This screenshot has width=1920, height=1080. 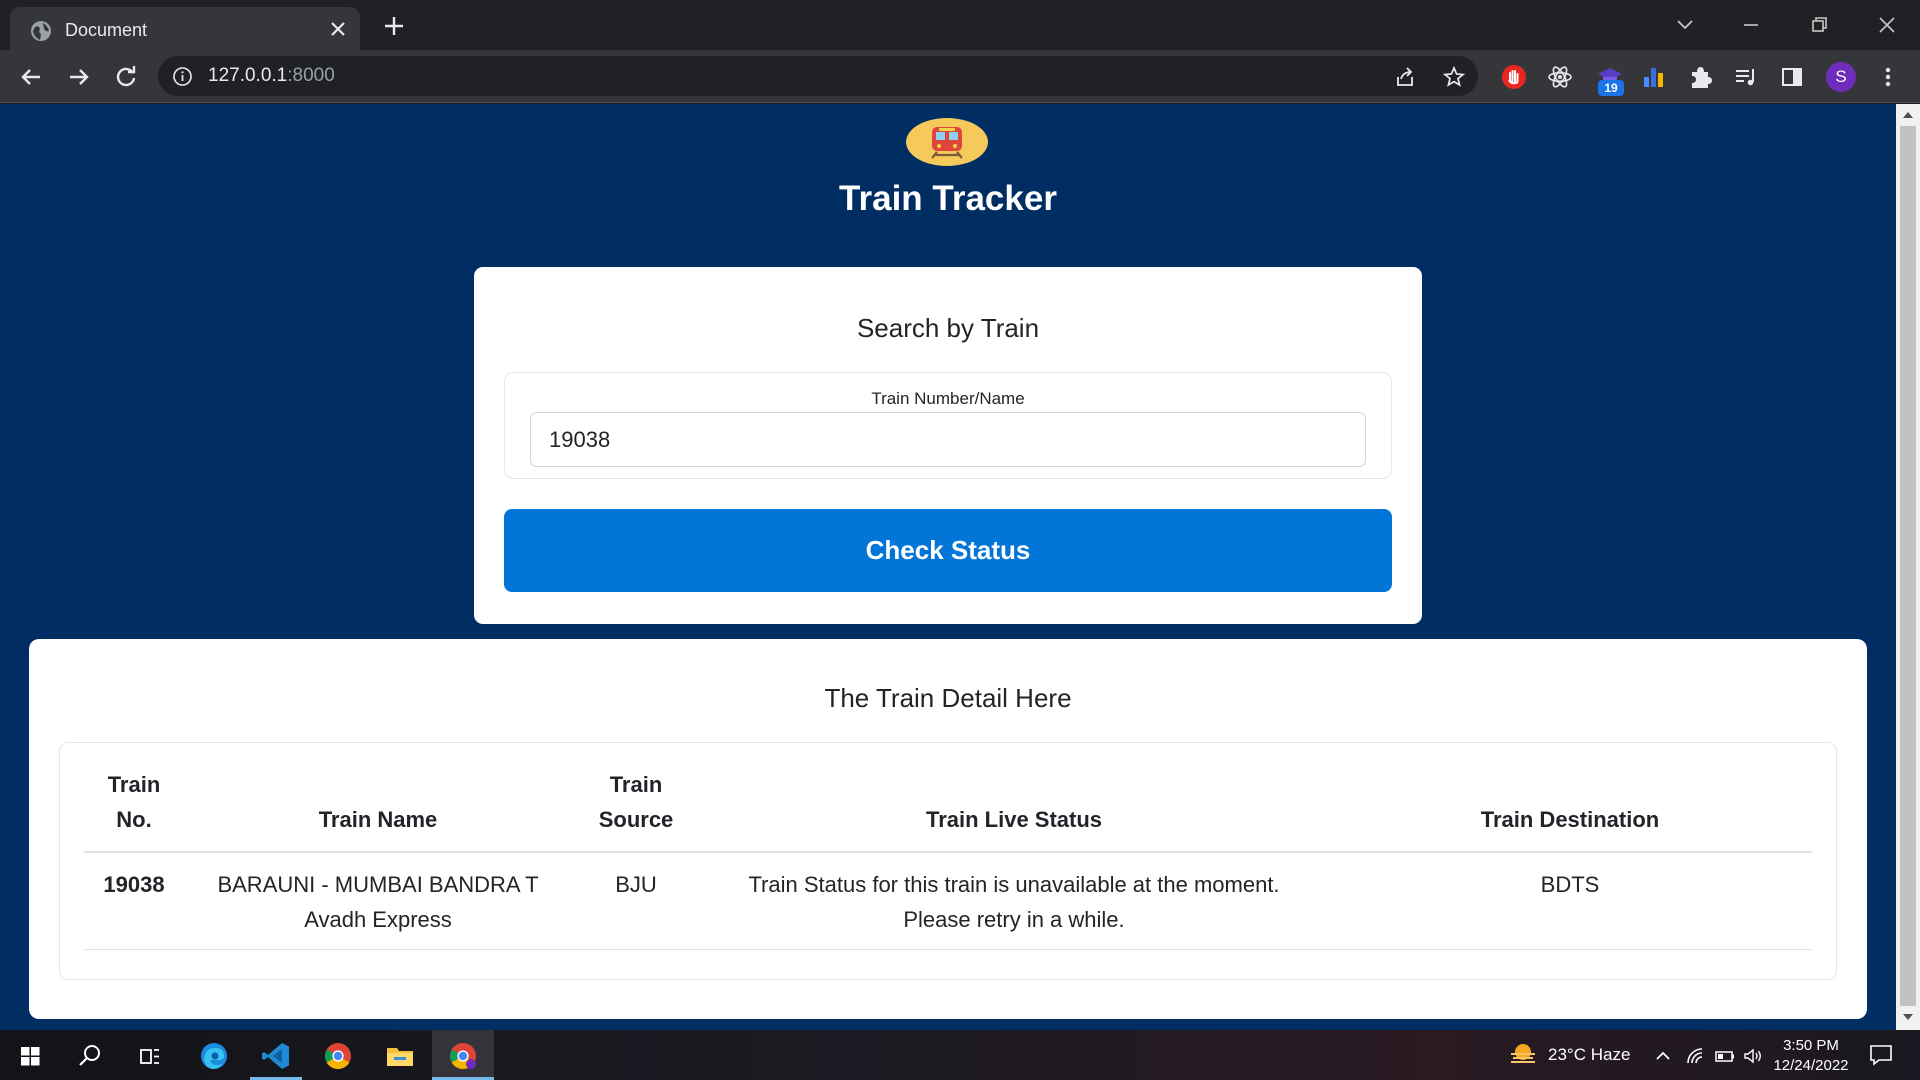 What do you see at coordinates (948, 328) in the screenshot?
I see `search-card-title: Search by Train` at bounding box center [948, 328].